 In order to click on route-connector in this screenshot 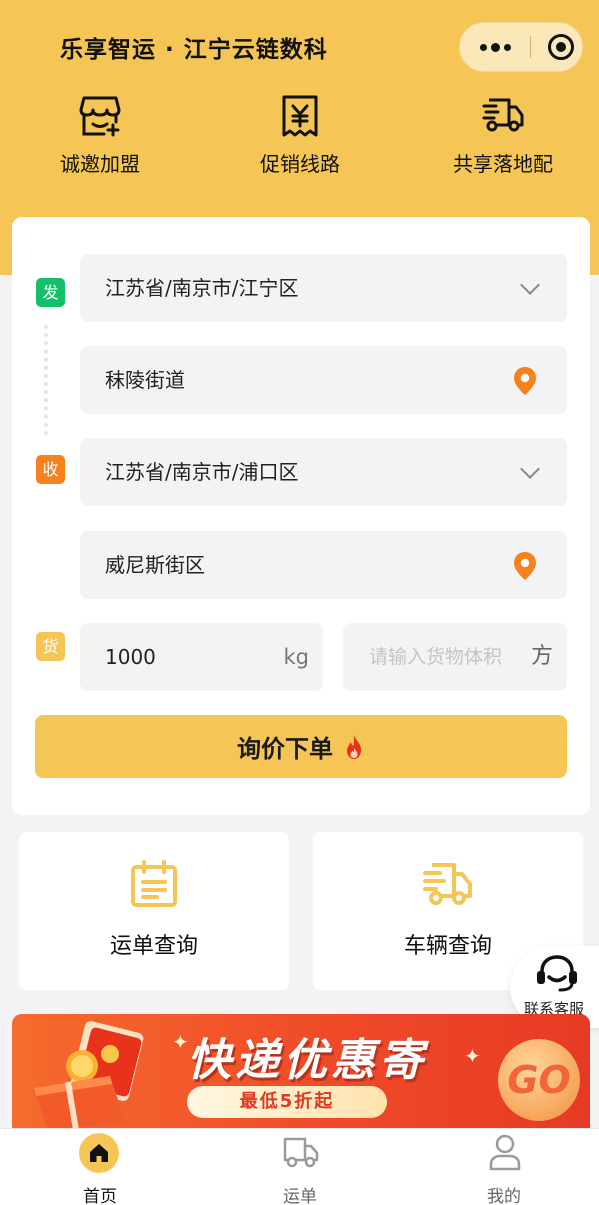, I will do `click(46, 380)`.